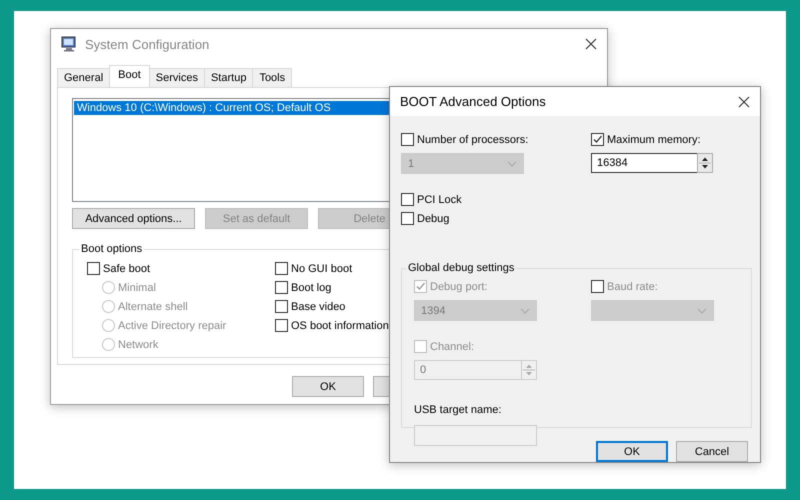 This screenshot has width=800, height=500. What do you see at coordinates (318, 306) in the screenshot?
I see `checkbox-label: Base video` at bounding box center [318, 306].